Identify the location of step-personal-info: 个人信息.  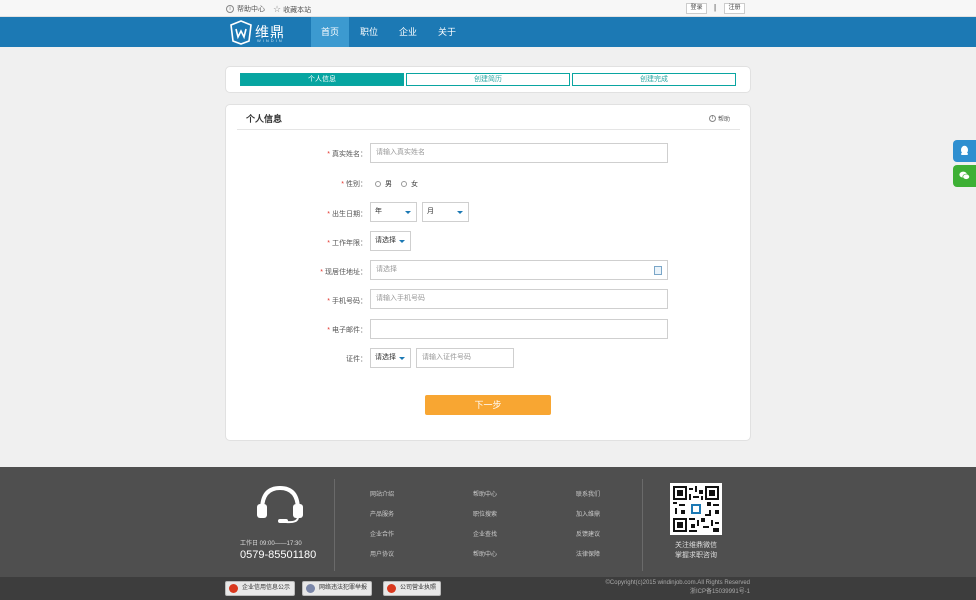
(322, 79).